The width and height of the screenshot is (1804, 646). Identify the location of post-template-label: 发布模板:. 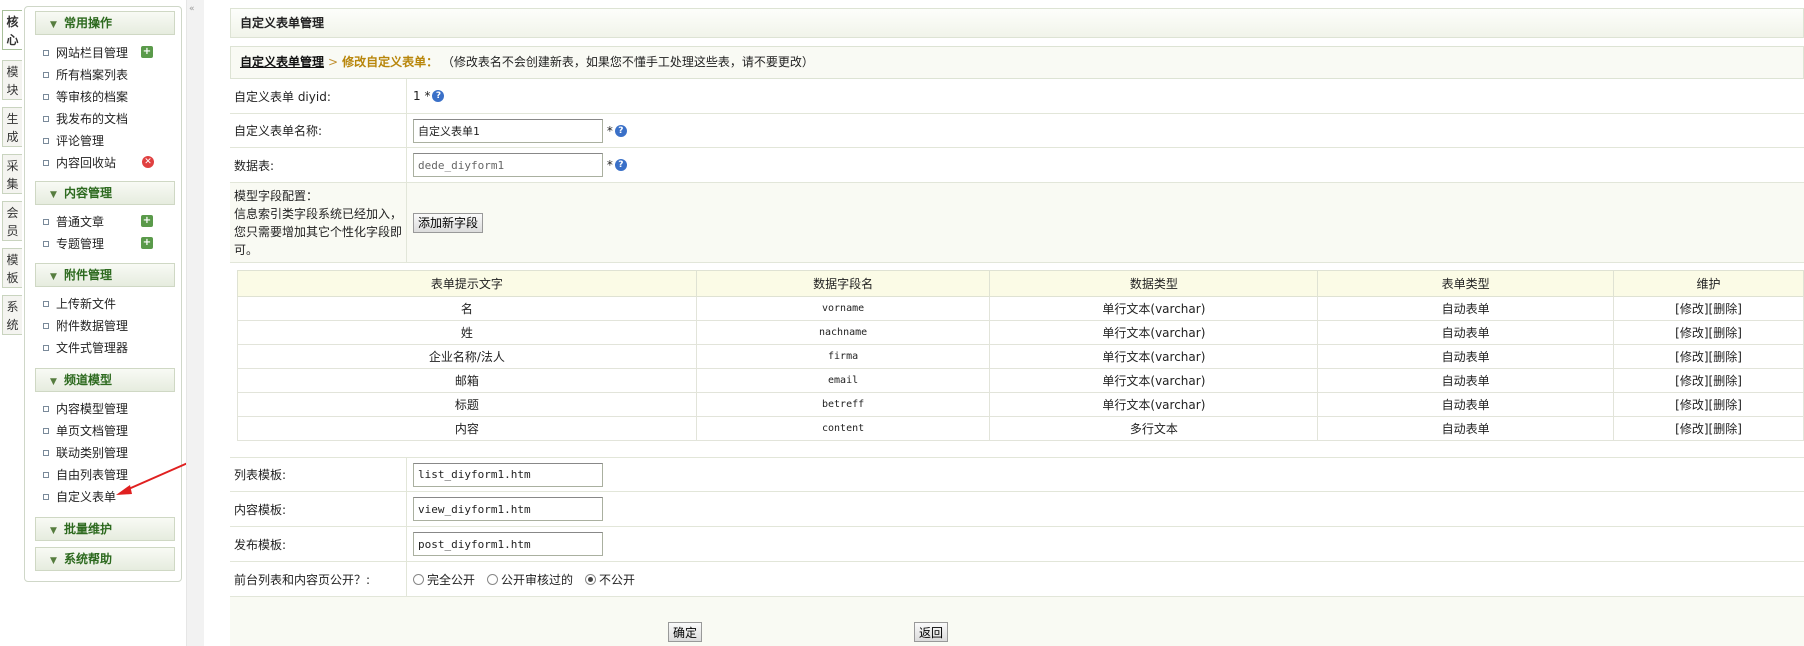
(318, 544).